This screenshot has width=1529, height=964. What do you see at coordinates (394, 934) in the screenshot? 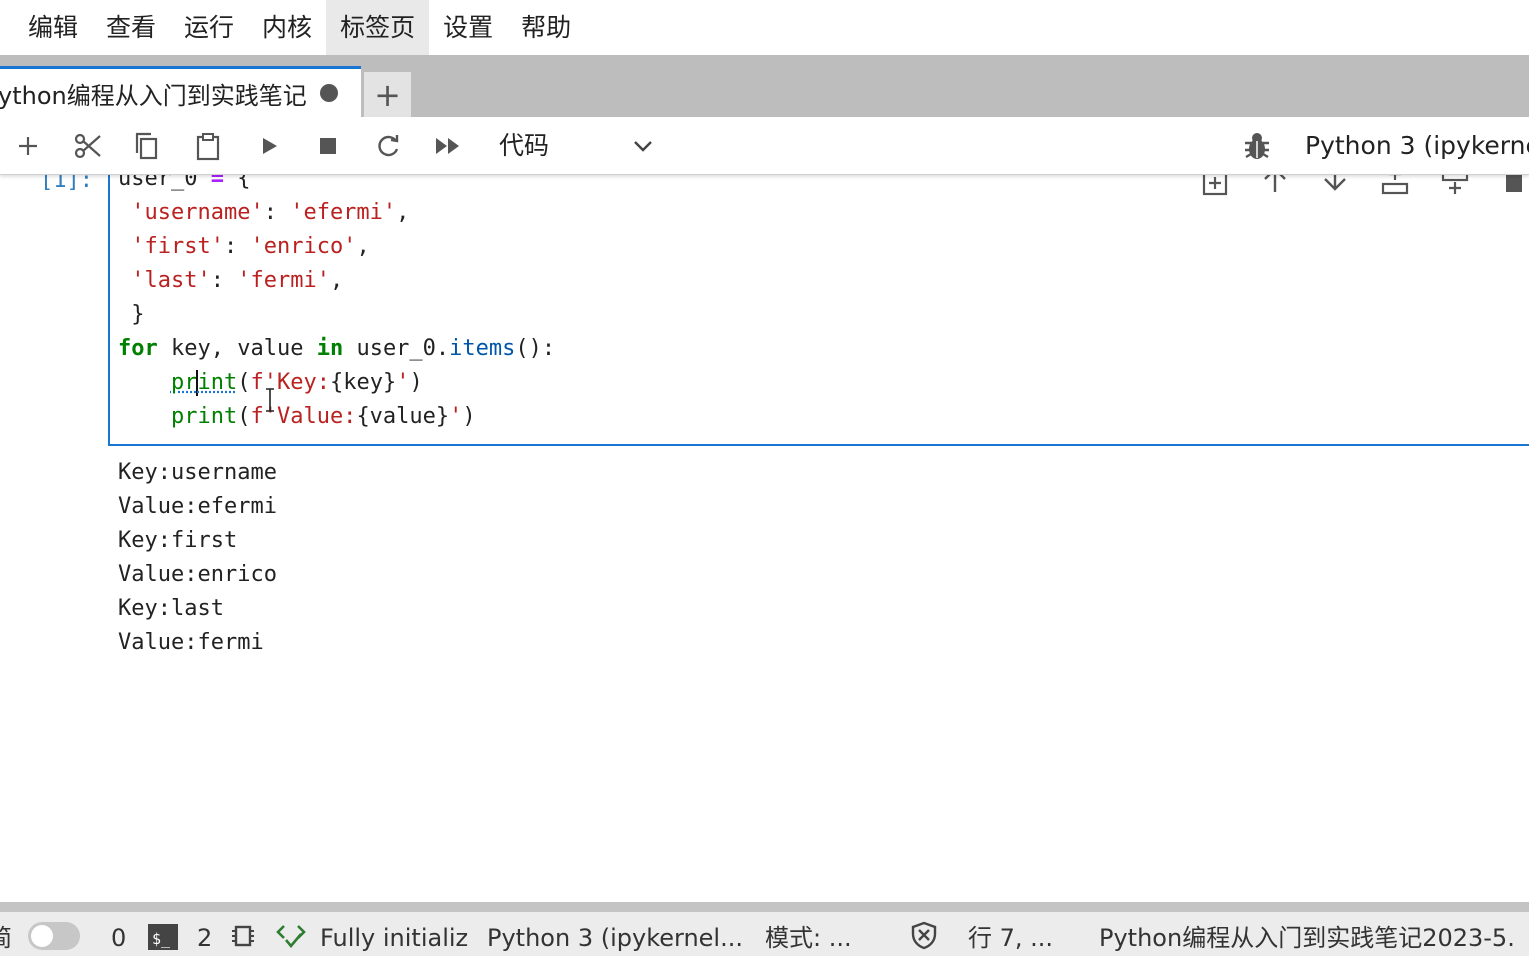
I see `lsp-init-status: Fully initialize` at bounding box center [394, 934].